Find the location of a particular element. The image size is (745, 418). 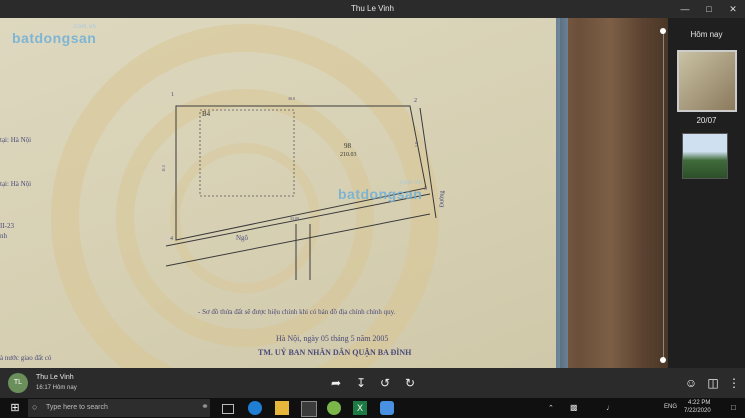

corner-label: 2 is located at coordinates (415, 101).